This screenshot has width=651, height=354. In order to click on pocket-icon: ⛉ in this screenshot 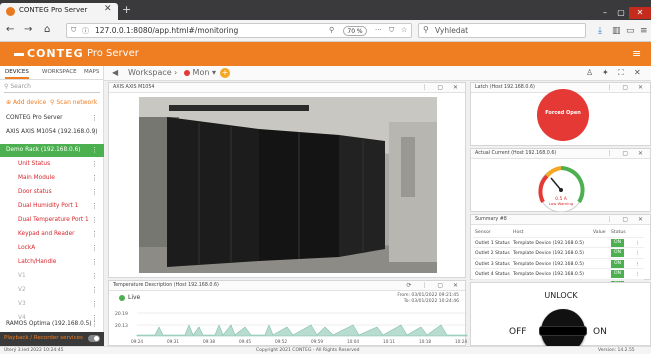, I will do `click(391, 30)`.